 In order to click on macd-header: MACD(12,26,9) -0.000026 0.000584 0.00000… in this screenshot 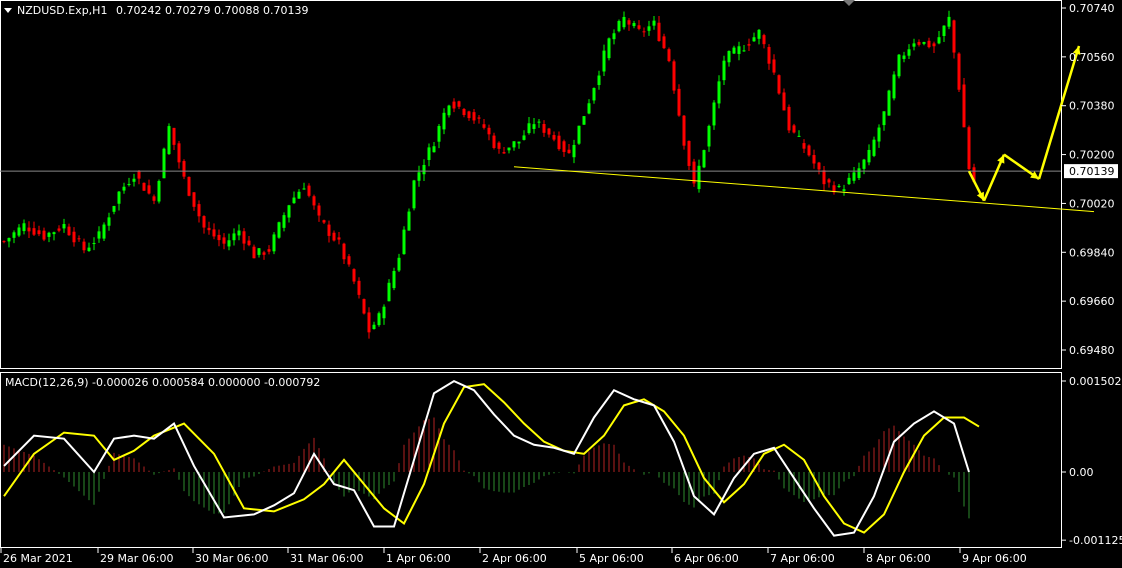, I will do `click(162, 382)`.